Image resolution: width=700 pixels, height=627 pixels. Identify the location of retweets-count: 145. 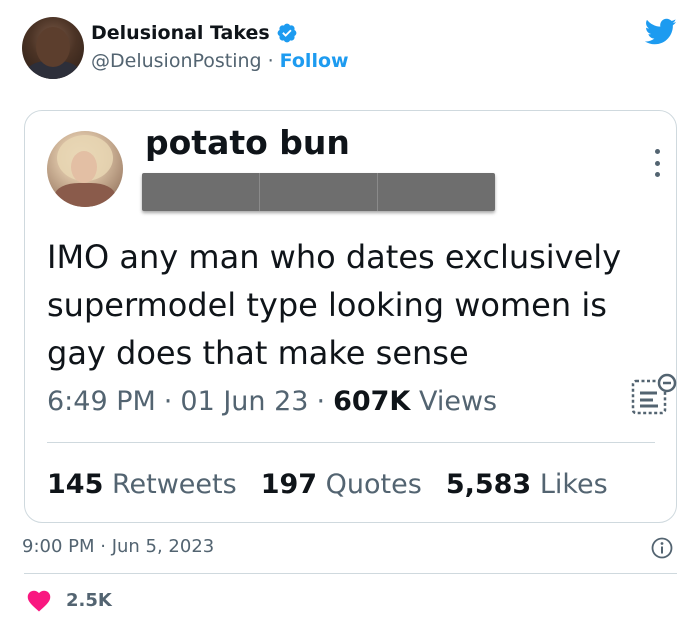
(75, 484).